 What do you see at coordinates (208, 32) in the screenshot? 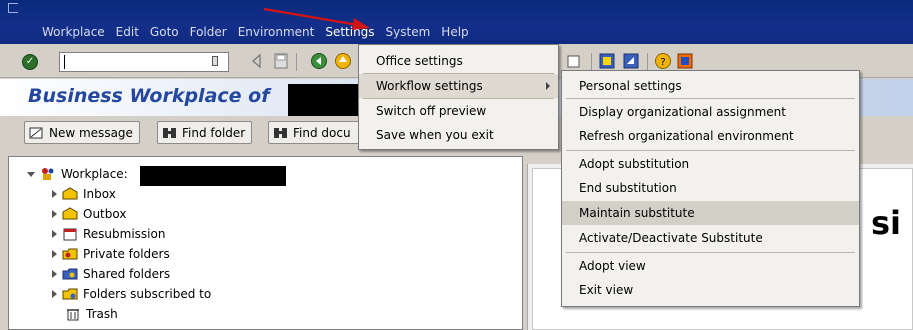
I see `menu-folder: Folder` at bounding box center [208, 32].